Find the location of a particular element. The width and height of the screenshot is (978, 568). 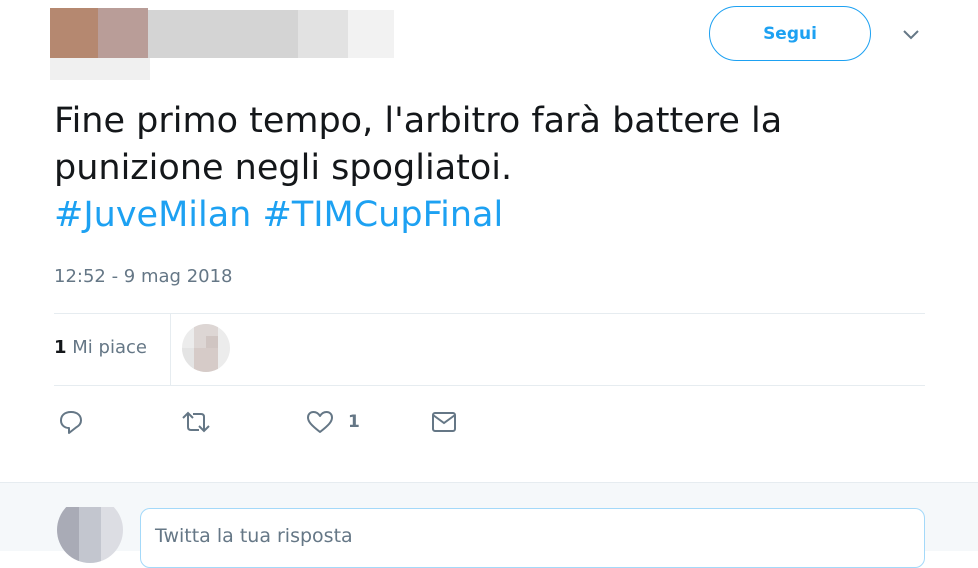

avatar is located at coordinates (90, 530).